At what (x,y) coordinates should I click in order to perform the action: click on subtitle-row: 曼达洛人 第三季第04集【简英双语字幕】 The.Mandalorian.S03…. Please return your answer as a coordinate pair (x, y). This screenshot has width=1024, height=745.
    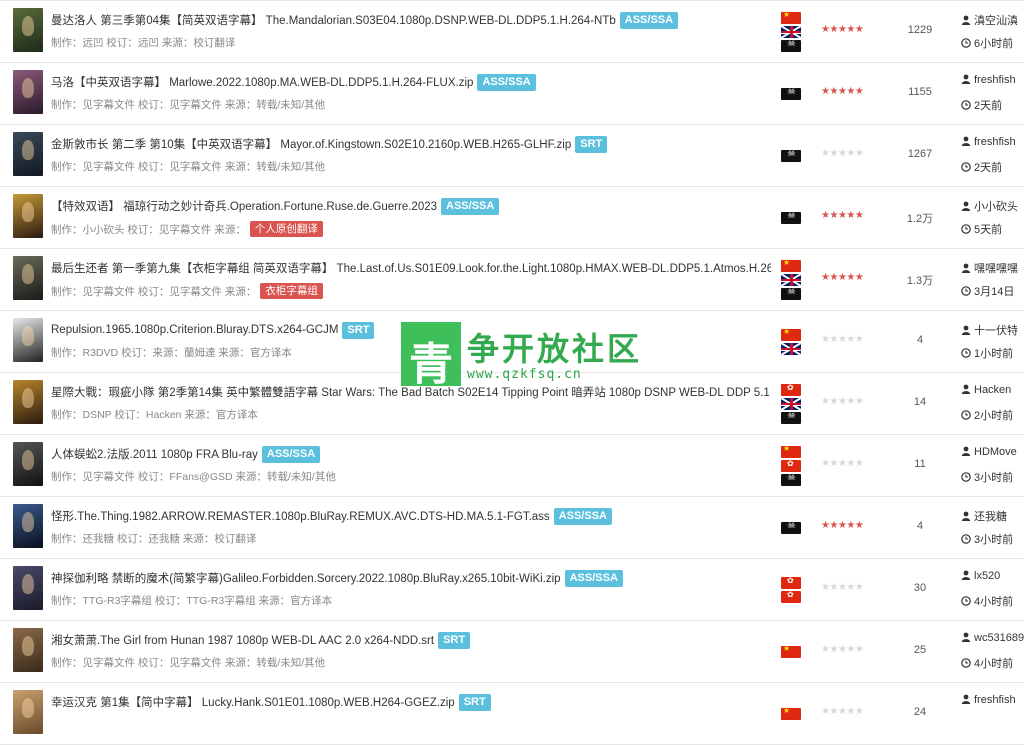
    Looking at the image, I should click on (512, 31).